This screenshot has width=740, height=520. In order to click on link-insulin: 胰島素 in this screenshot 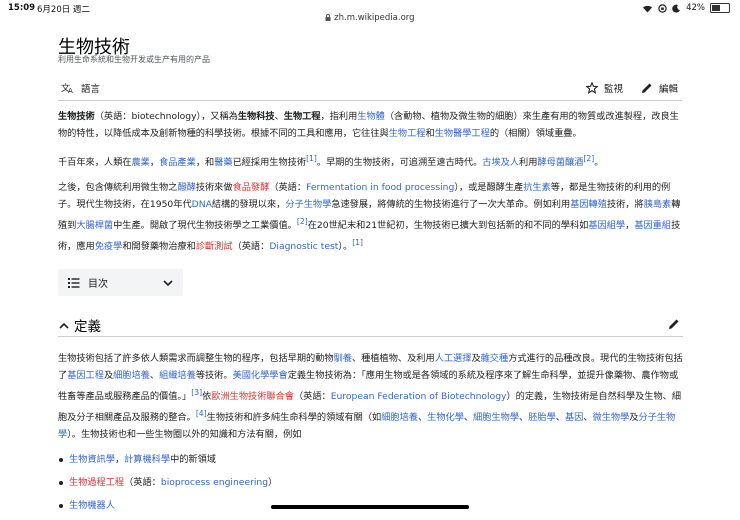, I will do `click(658, 204)`.